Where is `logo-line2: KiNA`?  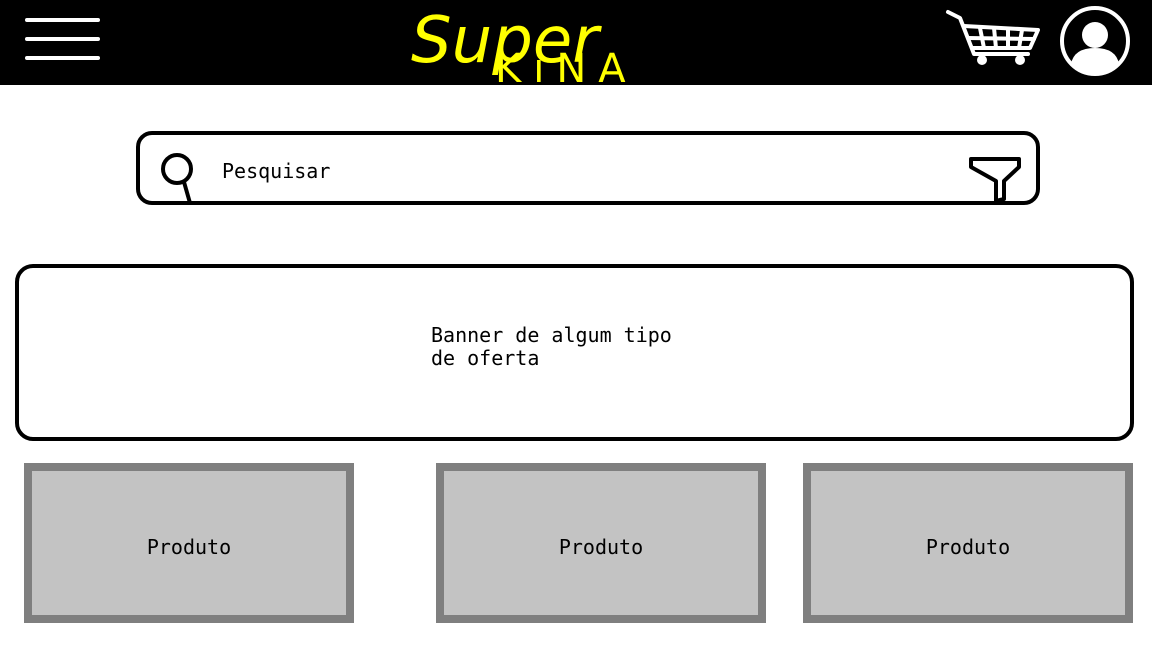
logo-line2: KiNA is located at coordinates (566, 65).